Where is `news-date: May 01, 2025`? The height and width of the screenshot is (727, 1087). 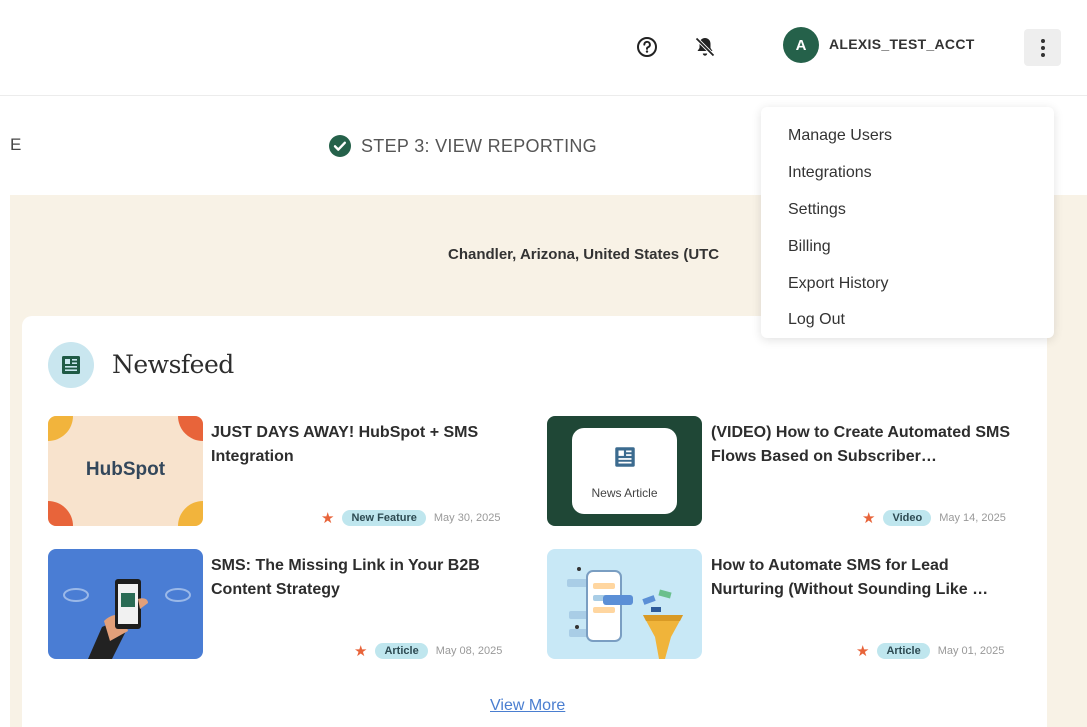 news-date: May 01, 2025 is located at coordinates (971, 651).